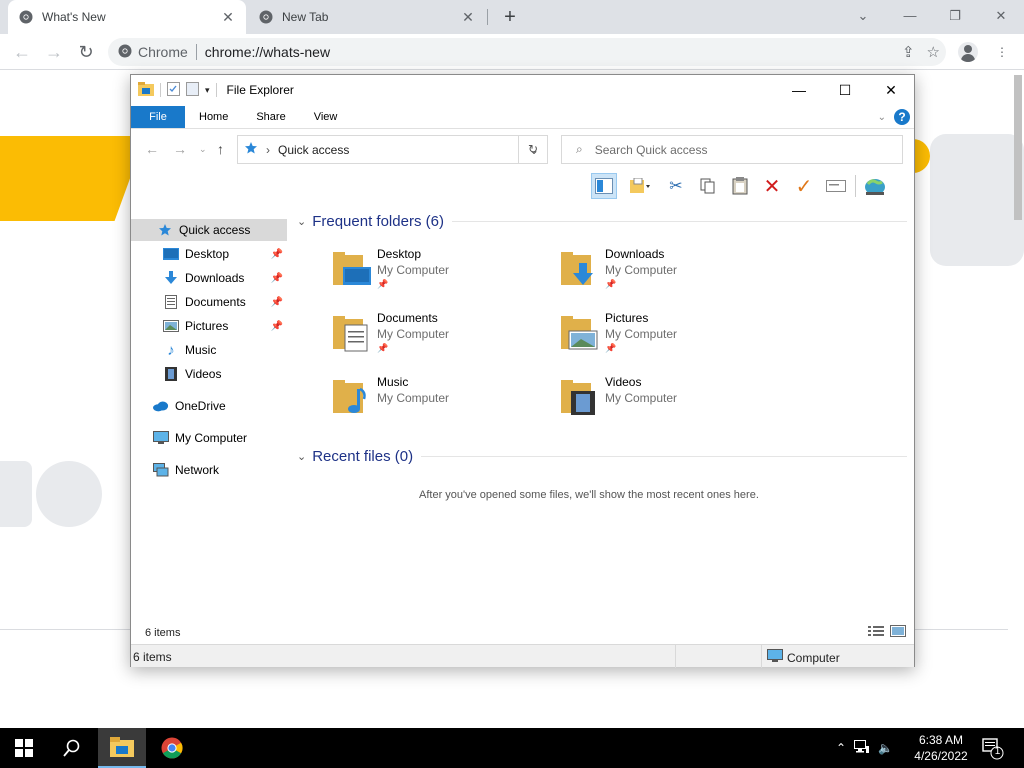  Describe the element at coordinates (326, 117) in the screenshot. I see `tab-view: View` at that location.